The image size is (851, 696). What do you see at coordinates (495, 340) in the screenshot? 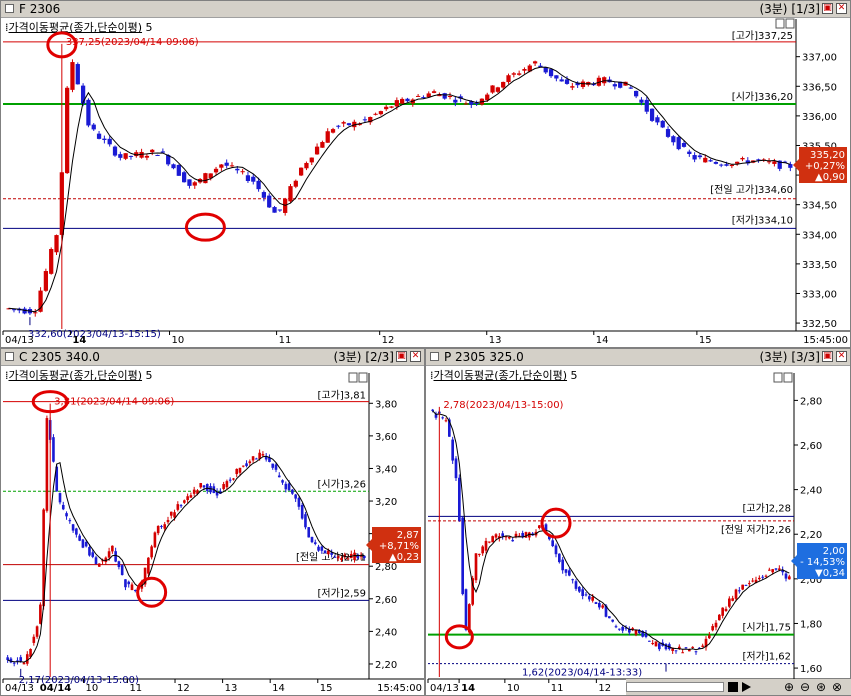
I see `x-tick-label: 13` at bounding box center [495, 340].